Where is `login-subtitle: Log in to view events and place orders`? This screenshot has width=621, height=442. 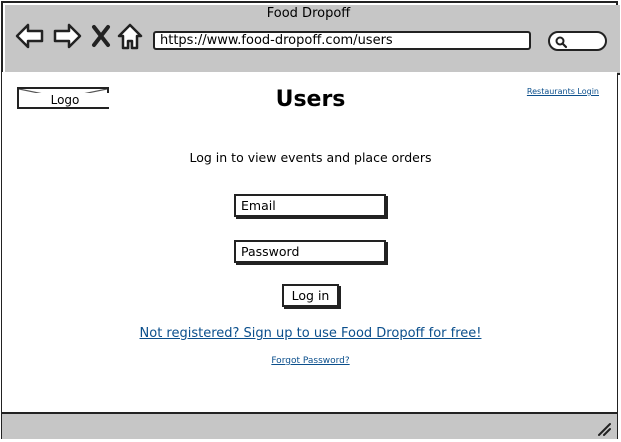 login-subtitle: Log in to view events and place orders is located at coordinates (310, 157).